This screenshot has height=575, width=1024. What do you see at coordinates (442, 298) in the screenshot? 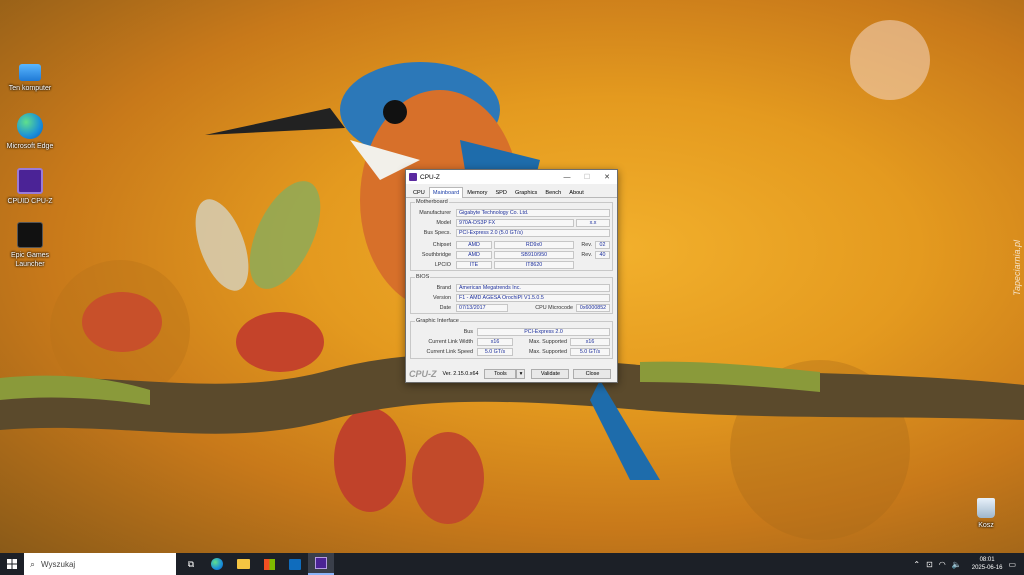
I see `bios-version-label: Version` at bounding box center [442, 298].